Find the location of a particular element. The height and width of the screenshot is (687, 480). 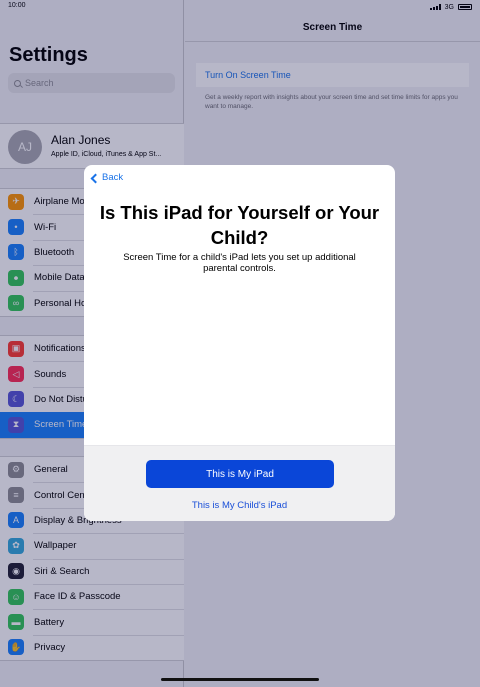

back-button: Back is located at coordinates (107, 177).